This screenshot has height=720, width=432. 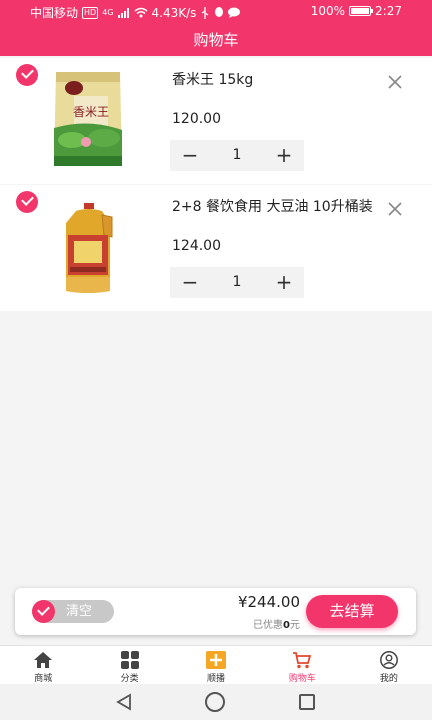 What do you see at coordinates (328, 11) in the screenshot?
I see `battery-percent: 100%` at bounding box center [328, 11].